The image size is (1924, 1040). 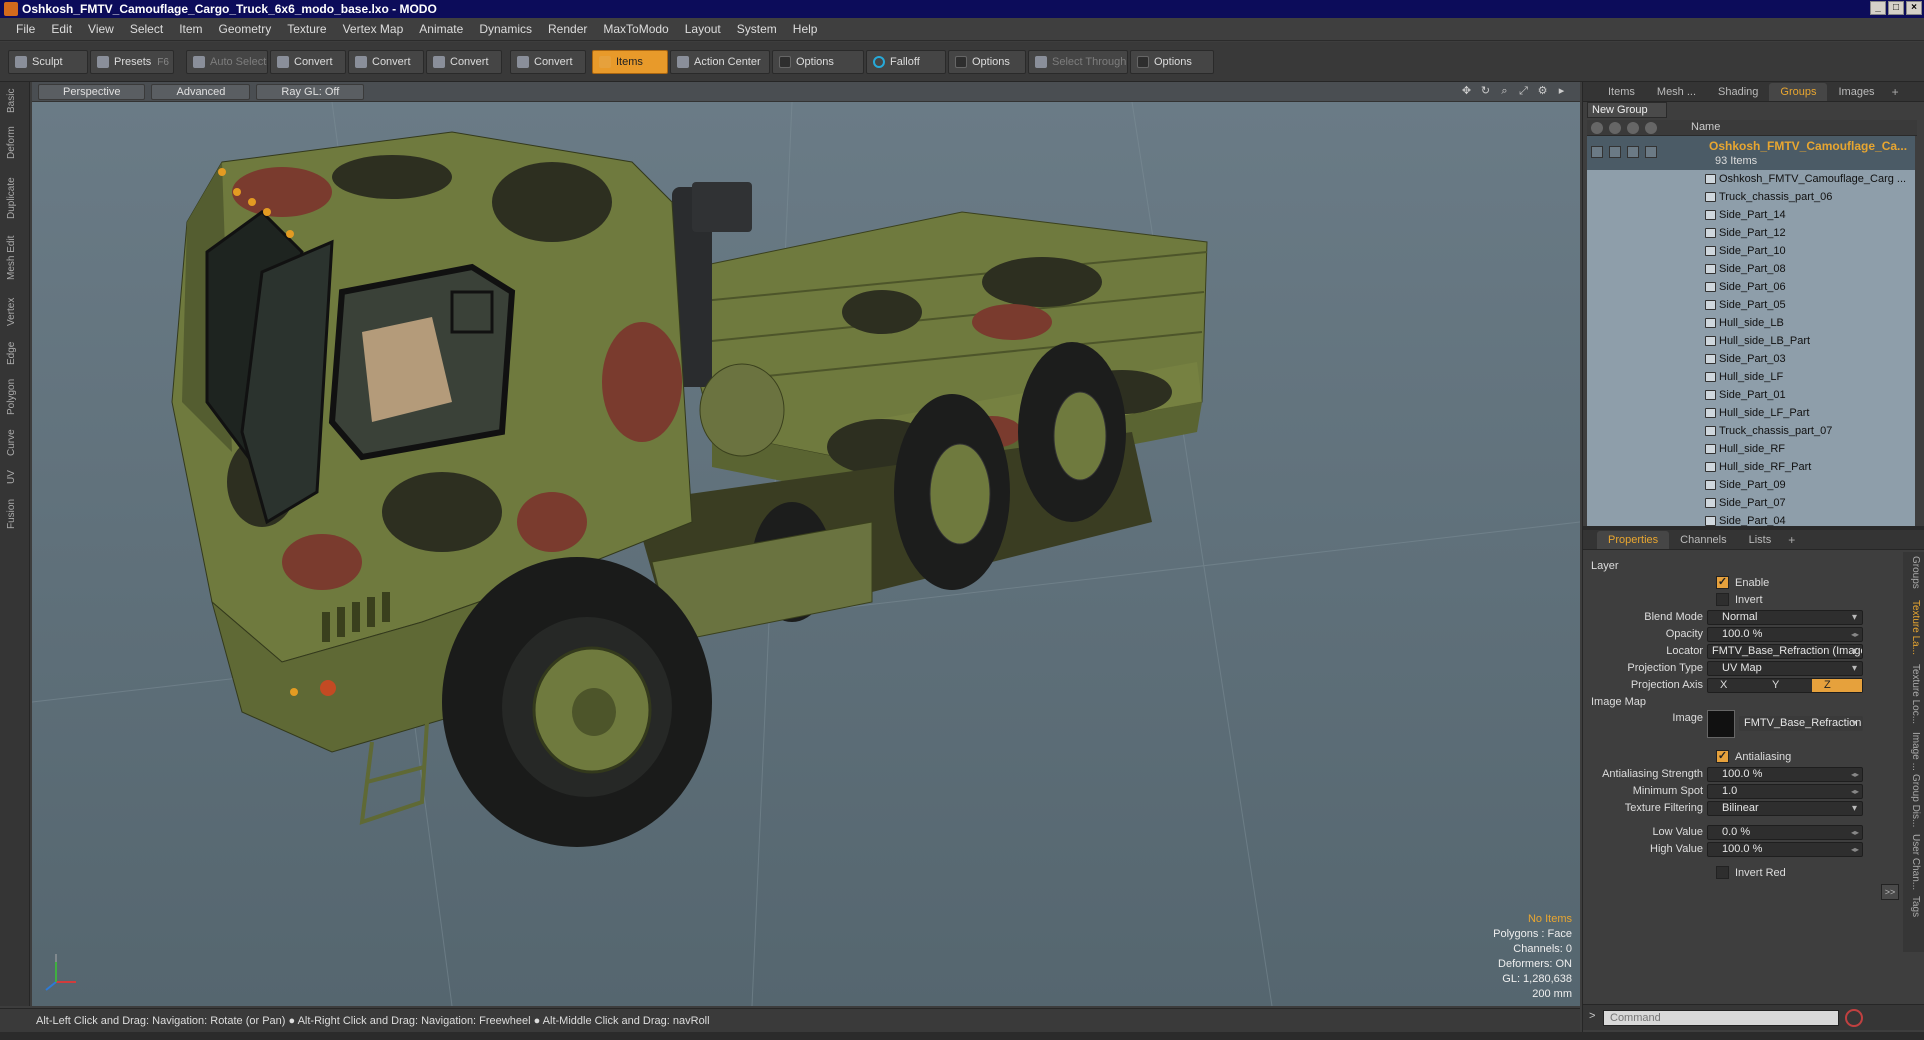 I want to click on side-tab-tags: Tags, so click(x=1914, y=906).